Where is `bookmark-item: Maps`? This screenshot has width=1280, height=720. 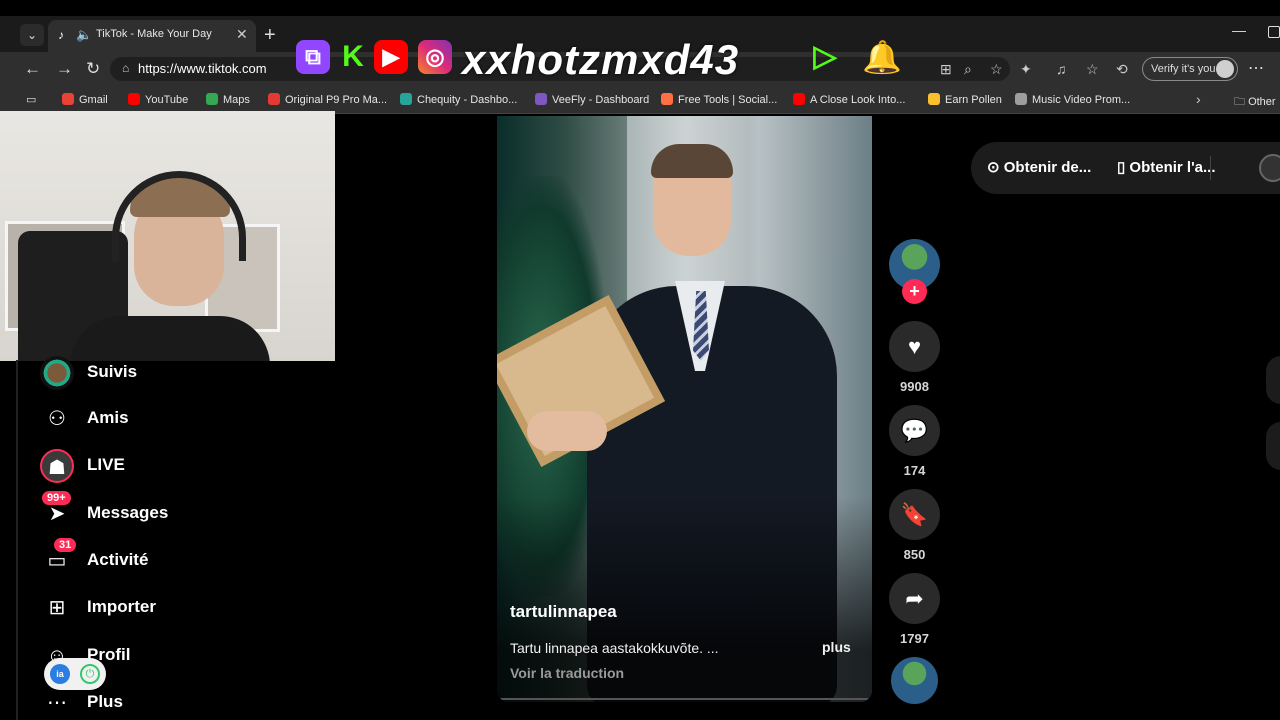 bookmark-item: Maps is located at coordinates (228, 99).